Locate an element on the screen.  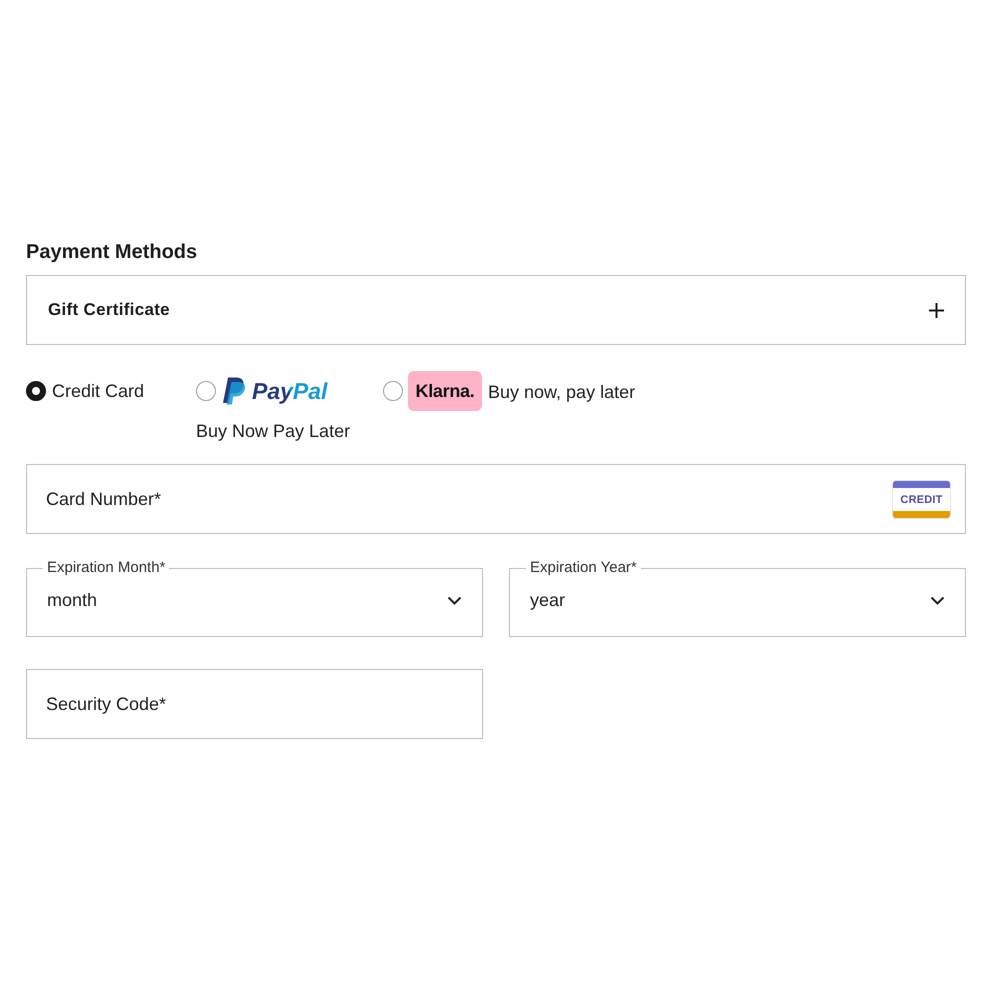
expiration-select: Expiration Month* month is located at coordinates (254, 598).